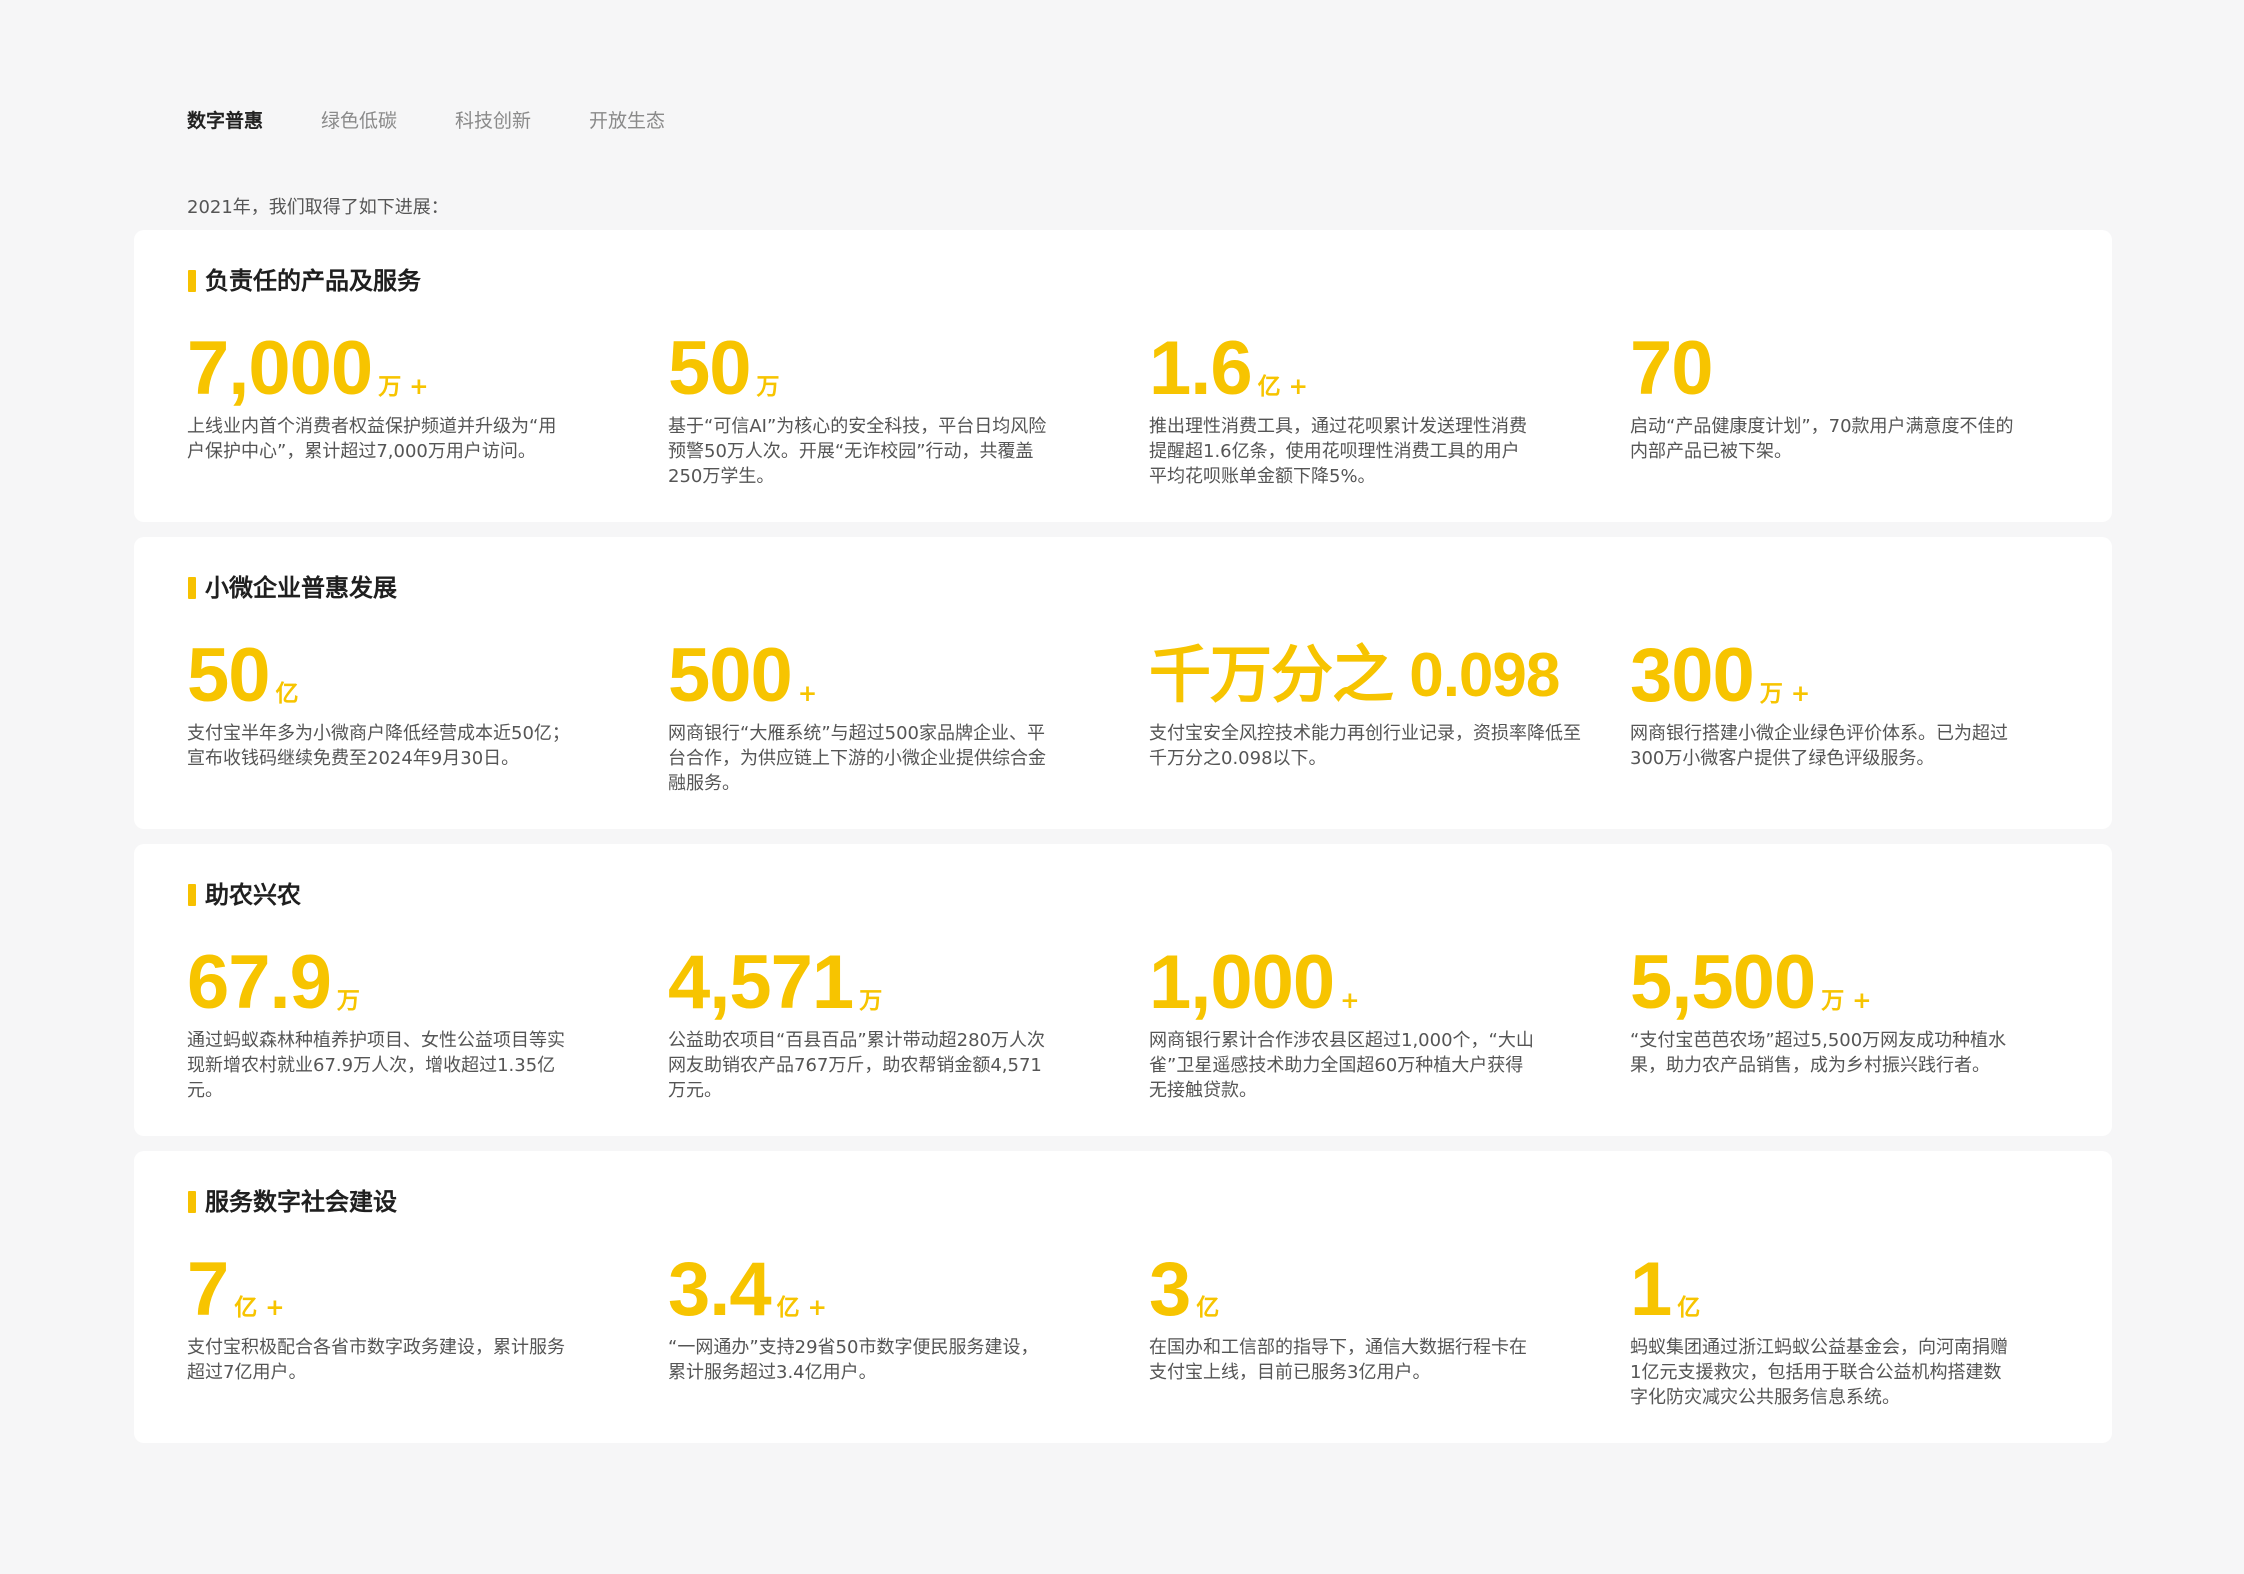 Image resolution: width=2244 pixels, height=1574 pixels. What do you see at coordinates (244, 895) in the screenshot?
I see `section-title: 助农兴农` at bounding box center [244, 895].